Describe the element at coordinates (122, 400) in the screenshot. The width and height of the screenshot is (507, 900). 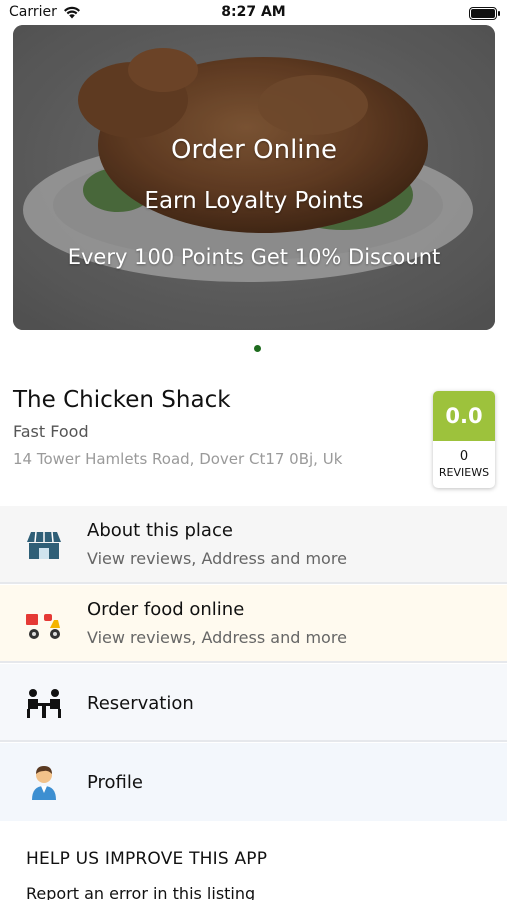
I see `restaurant-name: The Chicken Shack` at that location.